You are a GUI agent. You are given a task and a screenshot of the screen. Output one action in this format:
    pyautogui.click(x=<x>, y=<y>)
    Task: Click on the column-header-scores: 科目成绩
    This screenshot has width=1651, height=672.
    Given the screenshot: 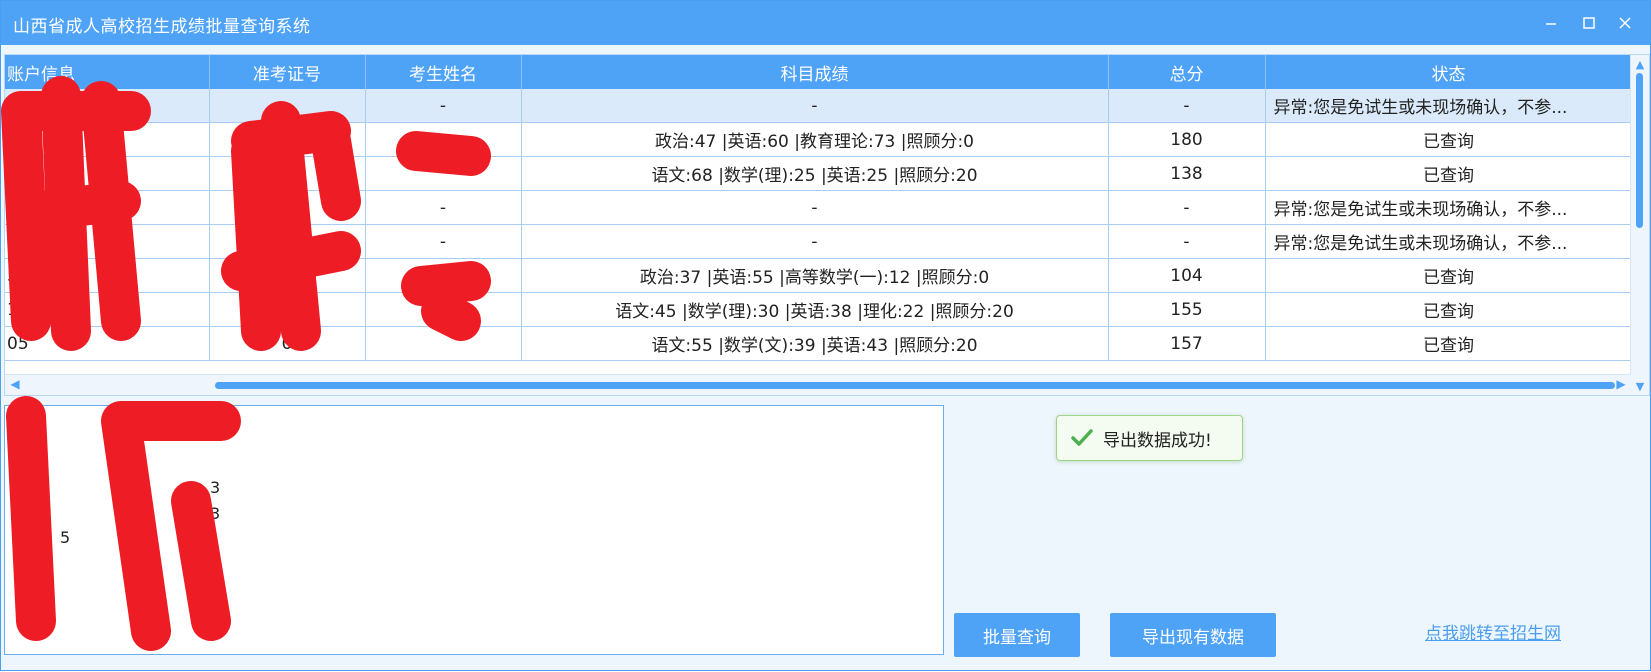 What is the action you would take?
    pyautogui.click(x=815, y=72)
    